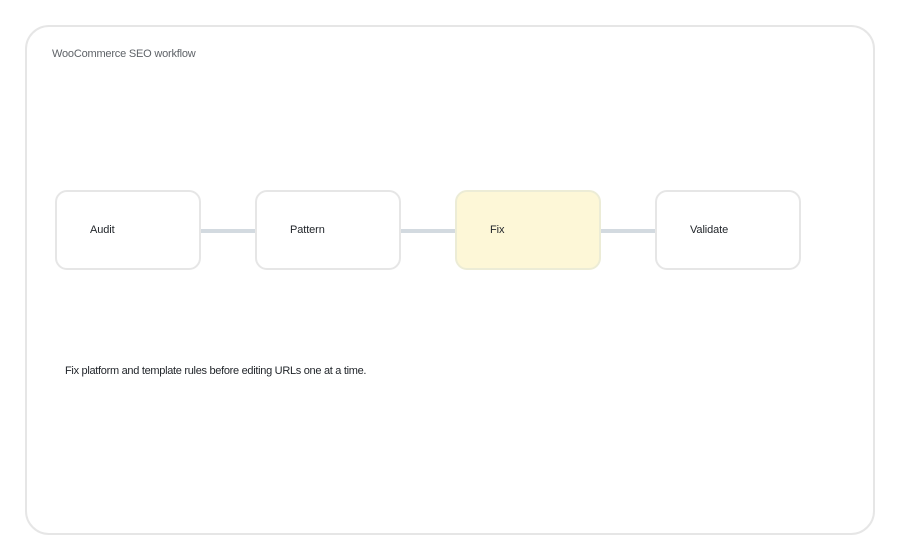 The image size is (900, 560). I want to click on step-label: Validate, so click(709, 230).